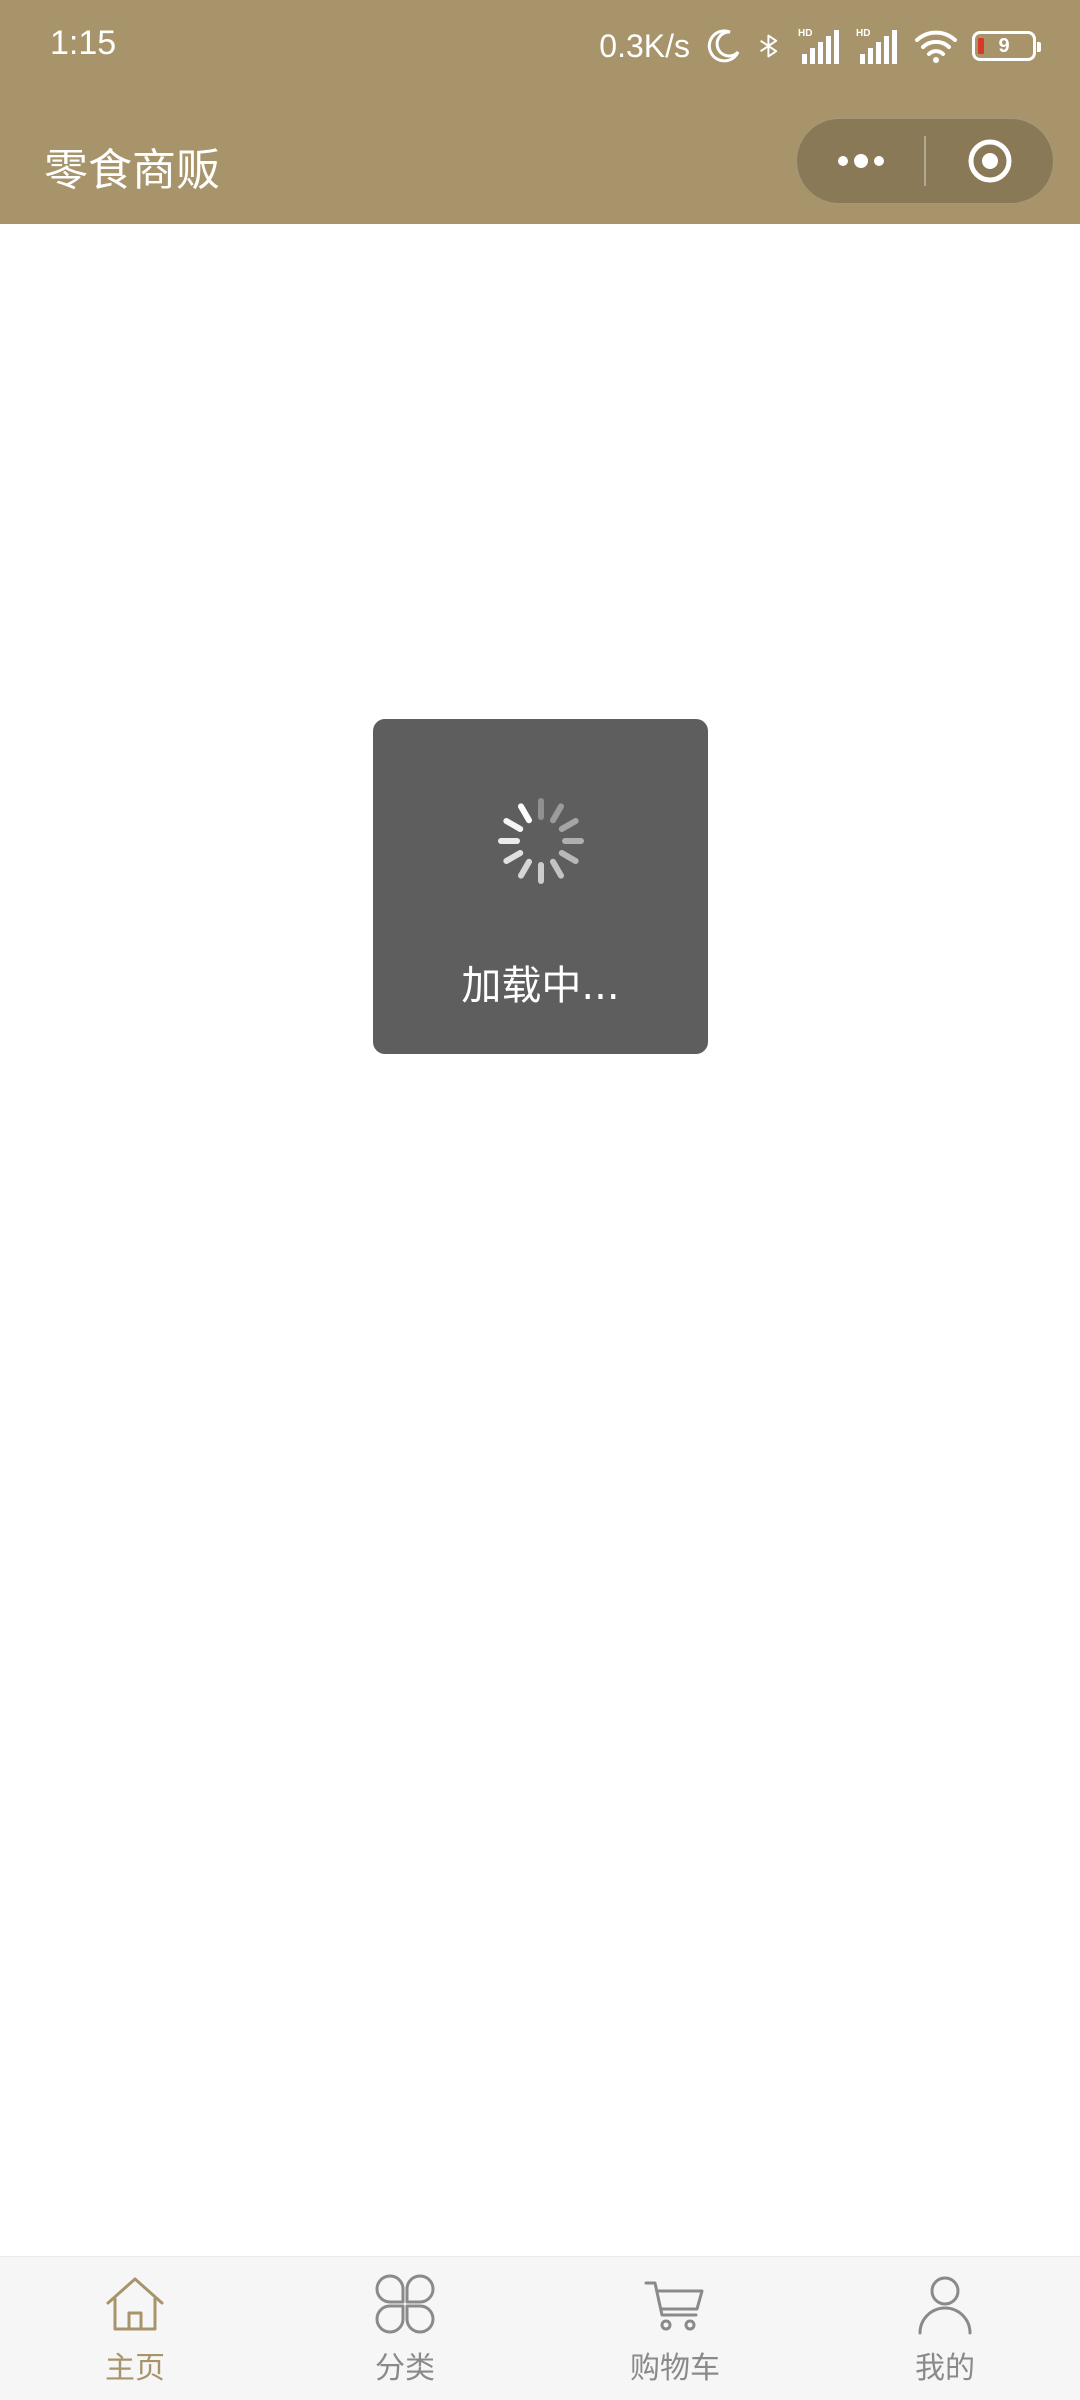 The height and width of the screenshot is (2400, 1080). What do you see at coordinates (1006, 46) in the screenshot?
I see `battery-icon: 9` at bounding box center [1006, 46].